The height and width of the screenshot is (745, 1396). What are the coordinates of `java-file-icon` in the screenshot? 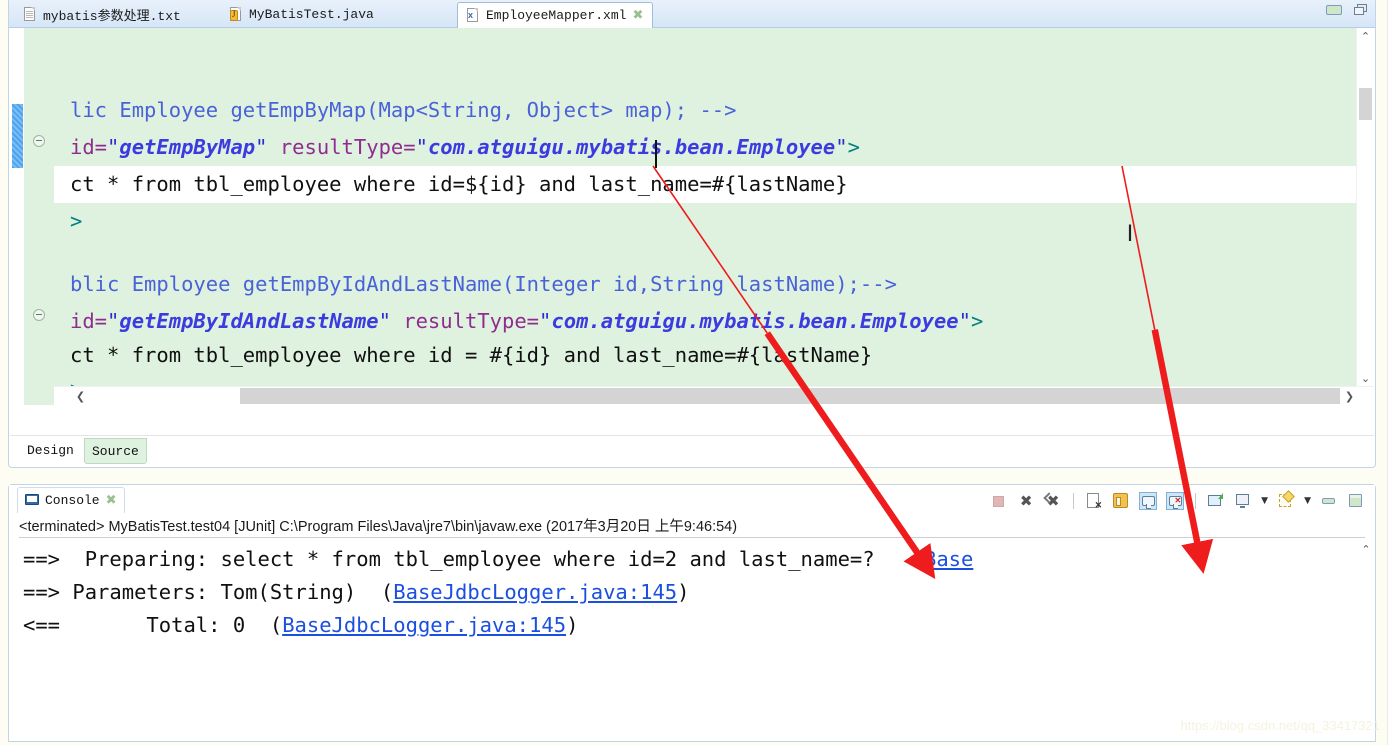 It's located at (236, 14).